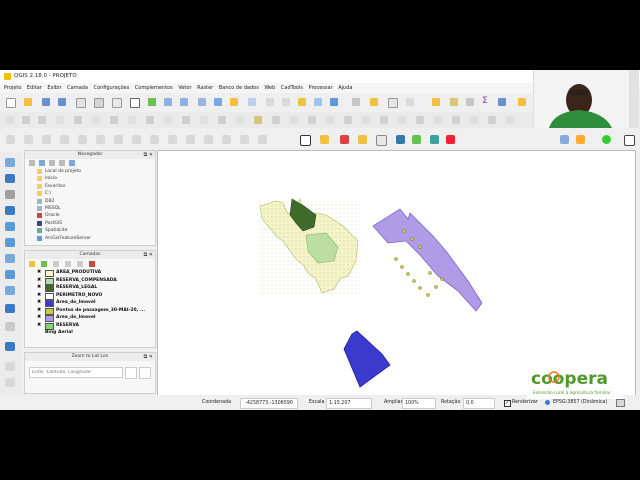 The width and height of the screenshot is (640, 480). I want to click on merge-attributes-icon, so click(420, 120).